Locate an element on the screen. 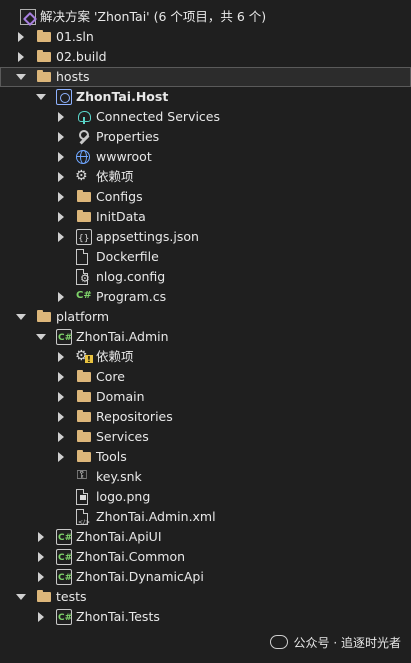 The height and width of the screenshot is (663, 411). tree-item-label: Connected Services is located at coordinates (158, 116).